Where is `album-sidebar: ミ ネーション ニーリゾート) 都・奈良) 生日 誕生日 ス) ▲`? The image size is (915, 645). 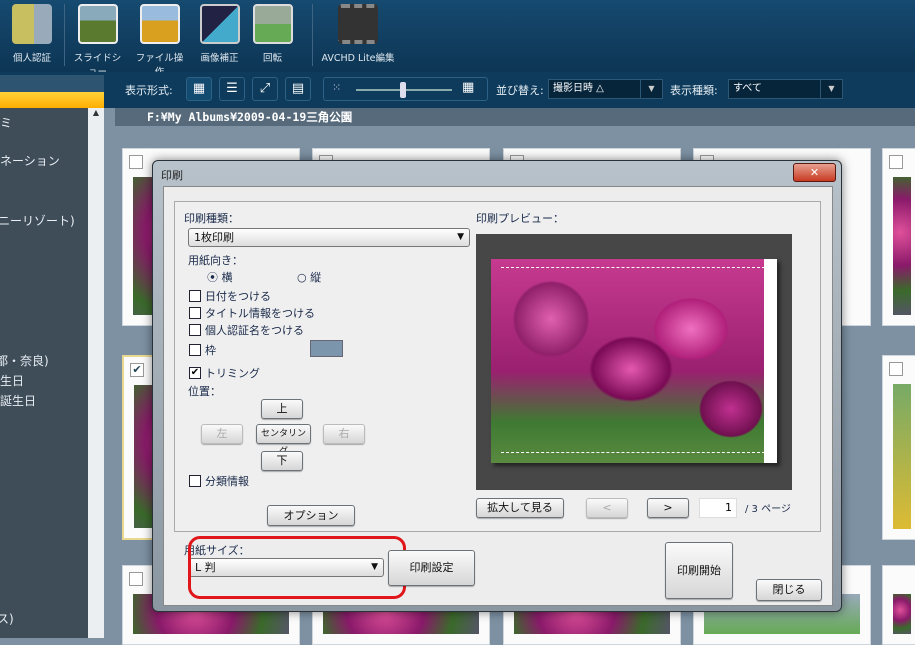 album-sidebar: ミ ネーション ニーリゾート) 都・奈良) 生日 誕生日 ス) ▲ is located at coordinates (52, 356).